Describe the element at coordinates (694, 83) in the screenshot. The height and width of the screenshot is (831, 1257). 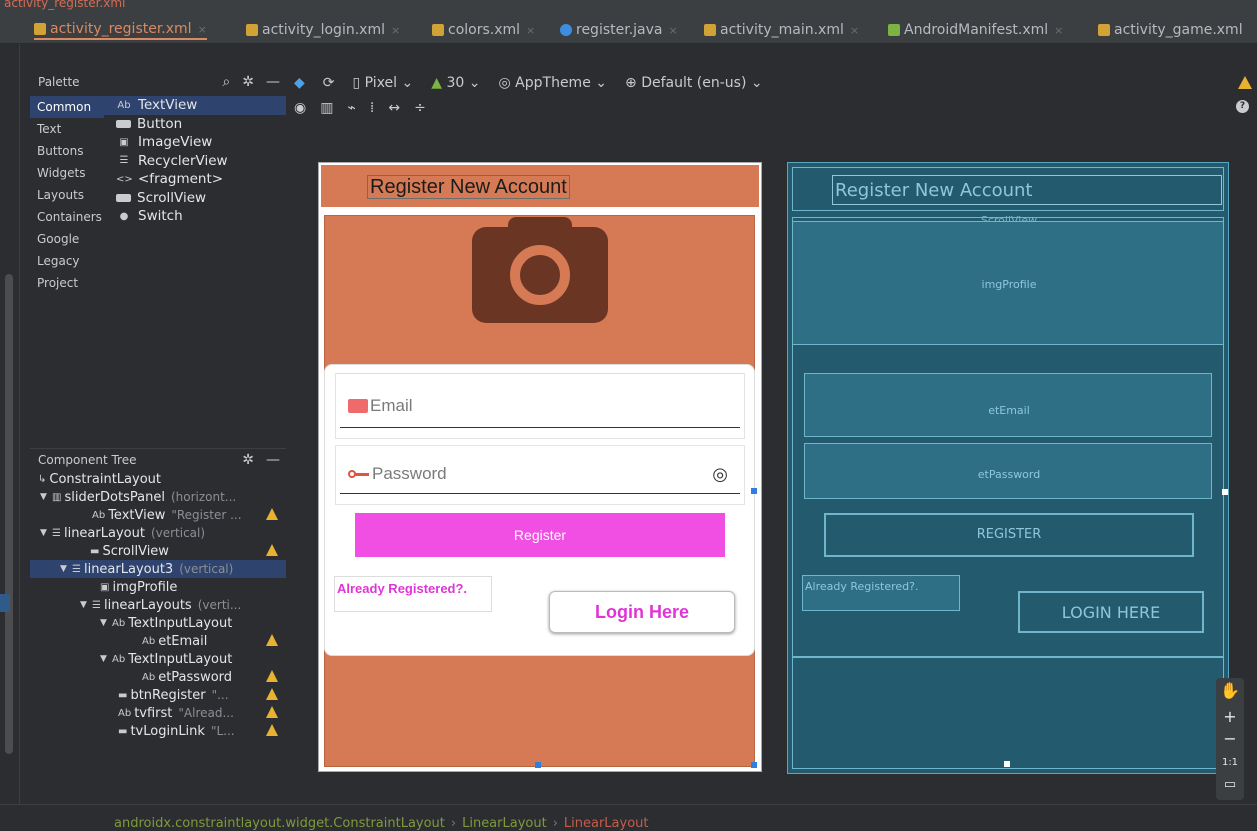
I see `locale-dropdown: ⊕ Default (en-us) ⌄` at that location.